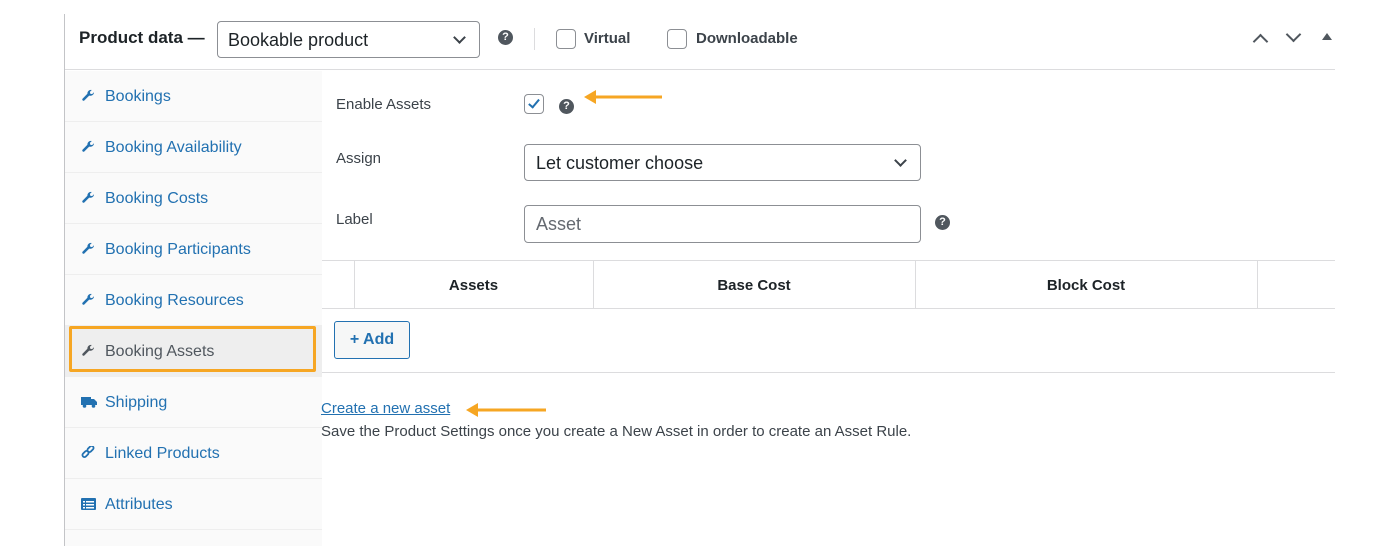 Image resolution: width=1400 pixels, height=560 pixels. Describe the element at coordinates (138, 96) in the screenshot. I see `sidebar-item-label: Bookings` at that location.